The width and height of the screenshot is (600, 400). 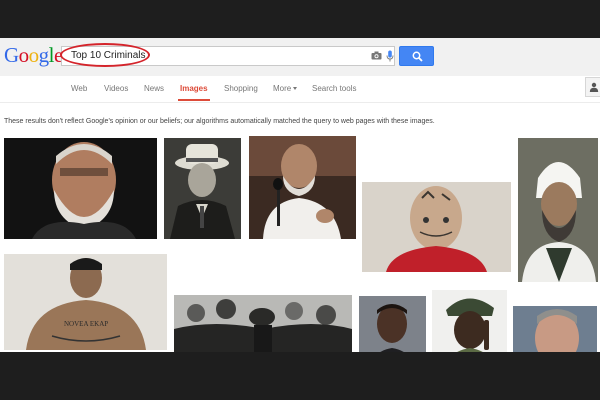 I want to click on mugshot-photo-icon: 4 8 0 9 2 8, so click(x=392, y=324).